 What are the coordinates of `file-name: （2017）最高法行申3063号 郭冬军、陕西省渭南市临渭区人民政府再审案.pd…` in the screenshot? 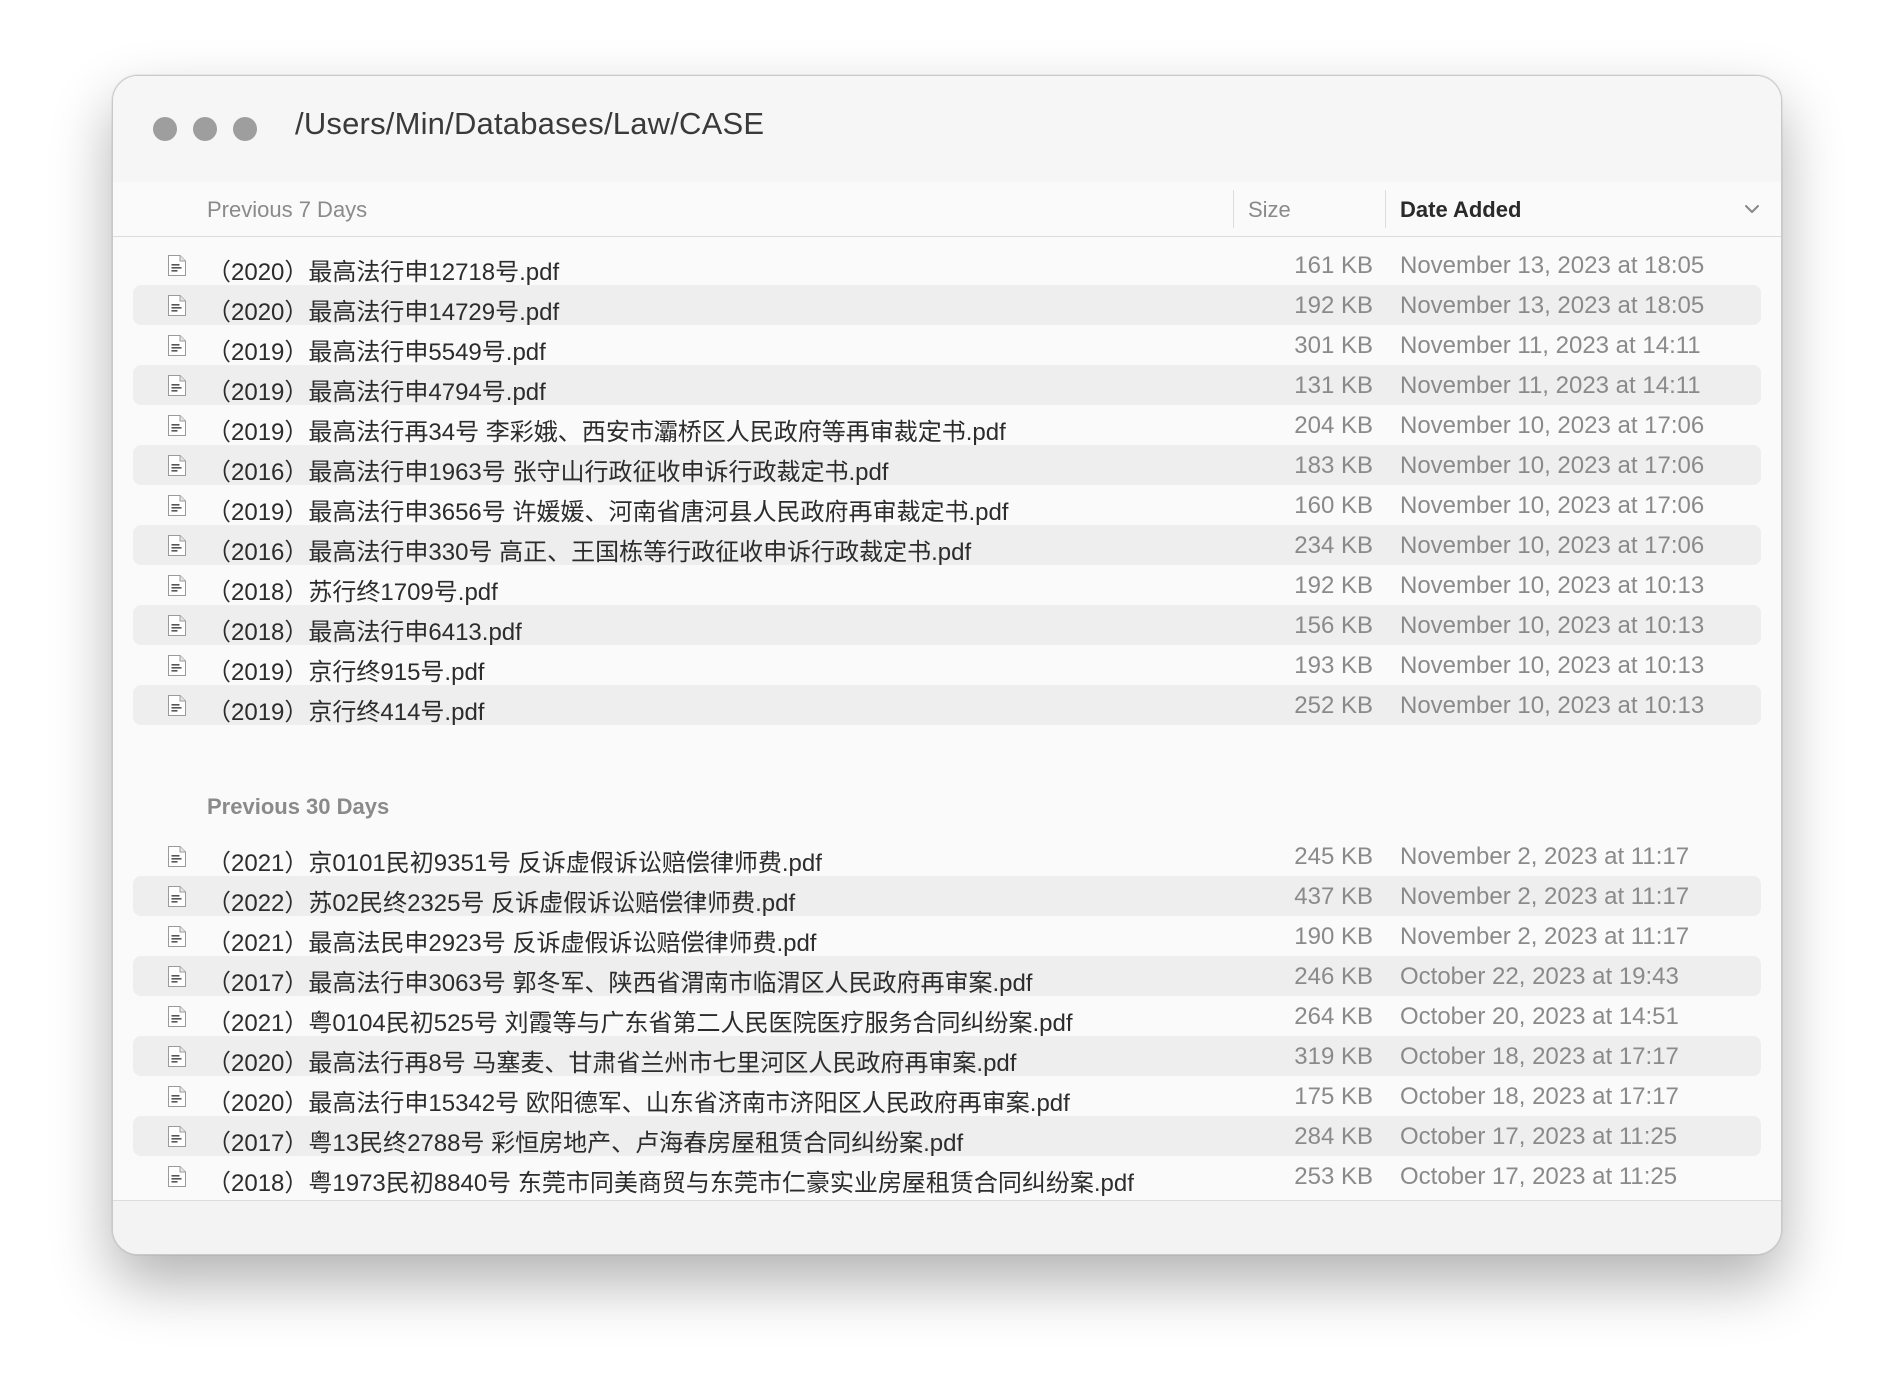 It's located at (620, 983).